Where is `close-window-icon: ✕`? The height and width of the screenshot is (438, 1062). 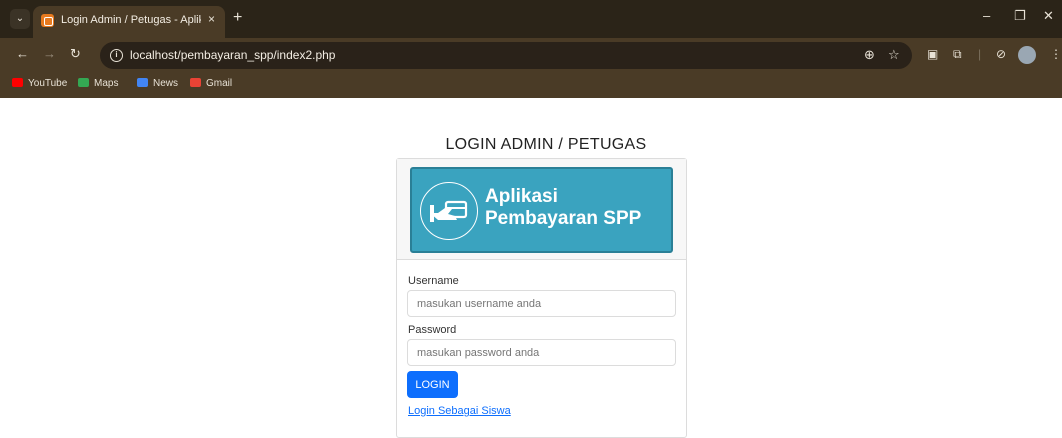 close-window-icon: ✕ is located at coordinates (1048, 16).